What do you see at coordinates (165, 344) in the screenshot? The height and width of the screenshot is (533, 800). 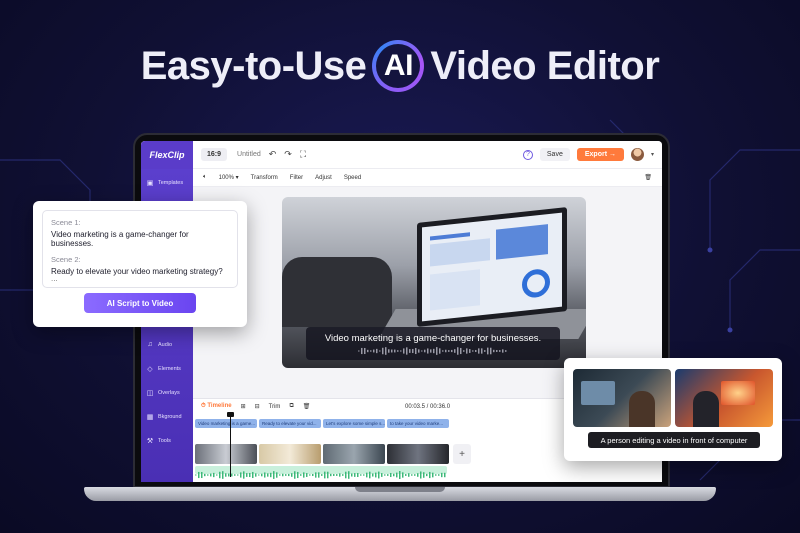 I see `sidebar-item-label: Audio` at bounding box center [165, 344].